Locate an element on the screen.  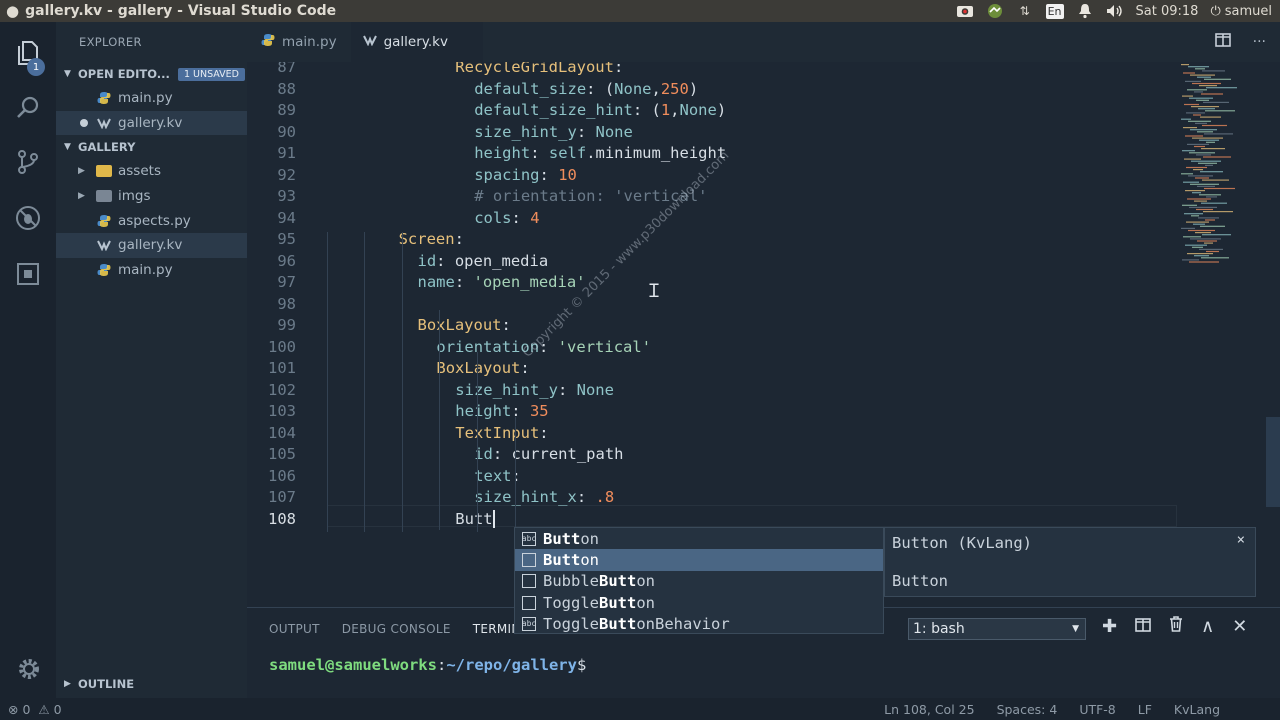
autocomplete-label: Button is located at coordinates (571, 559).